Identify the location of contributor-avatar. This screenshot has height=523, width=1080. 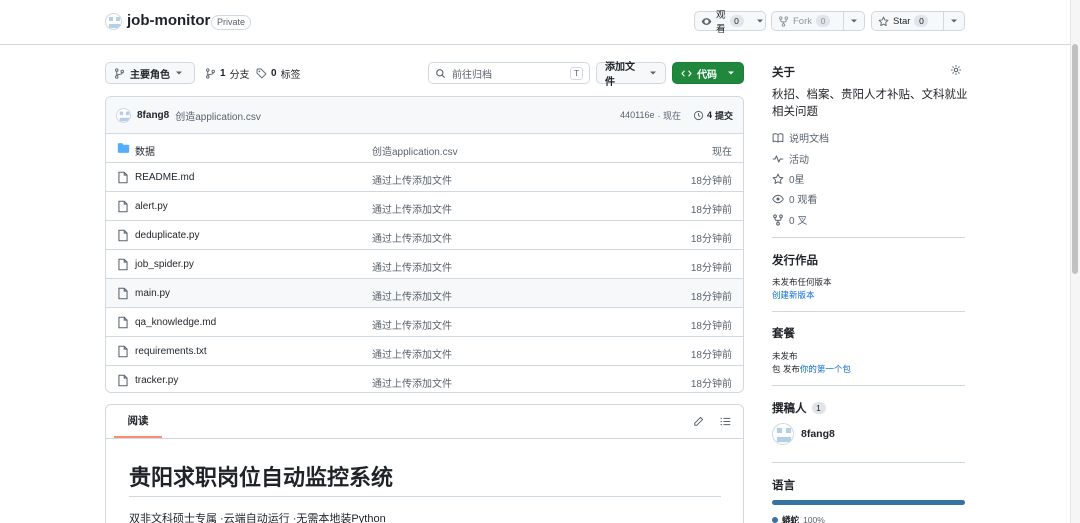
(783, 434).